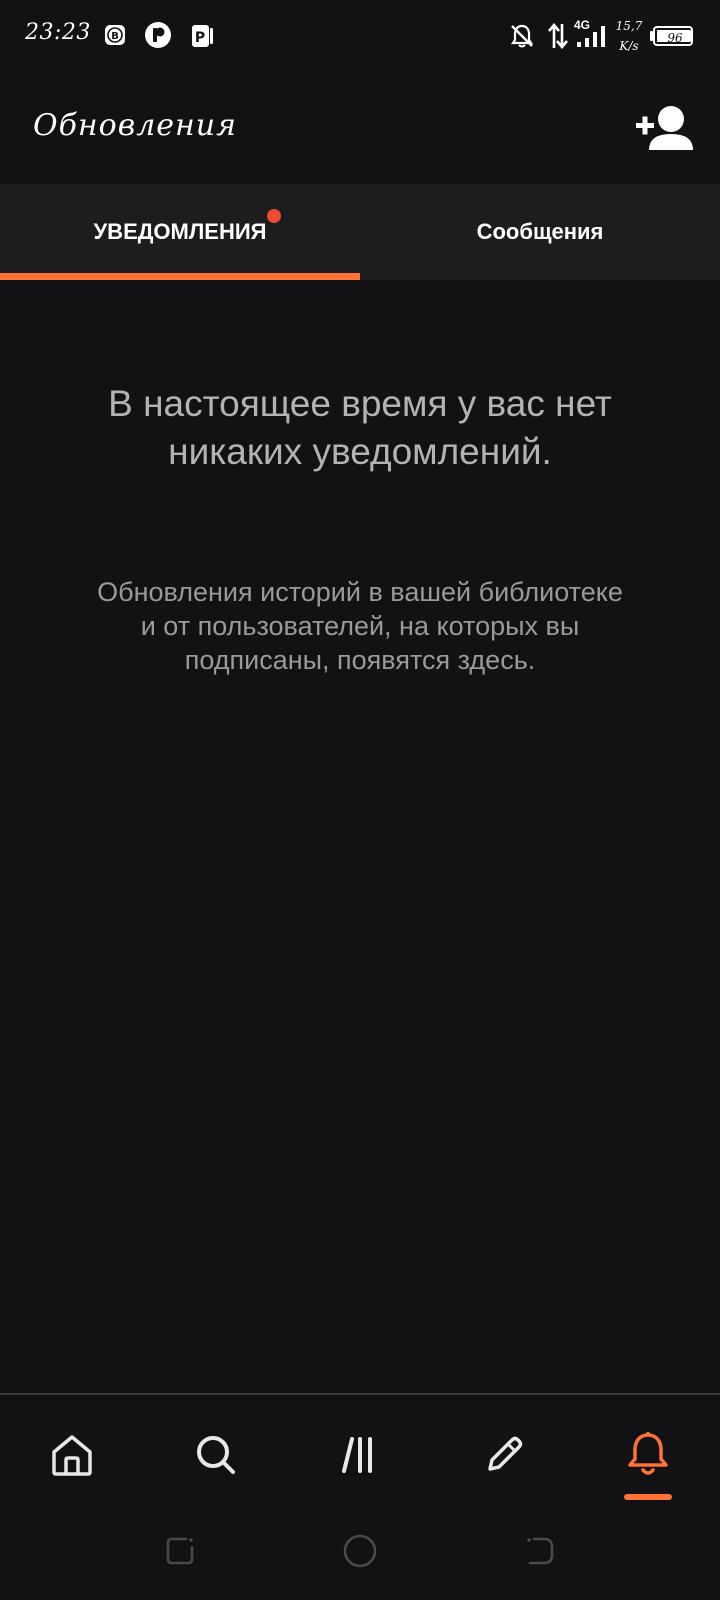 This screenshot has width=720, height=1600. I want to click on bell-muted-icon, so click(522, 36).